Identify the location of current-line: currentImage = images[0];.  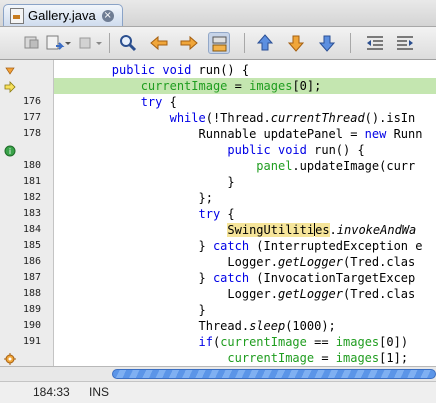
(245, 86).